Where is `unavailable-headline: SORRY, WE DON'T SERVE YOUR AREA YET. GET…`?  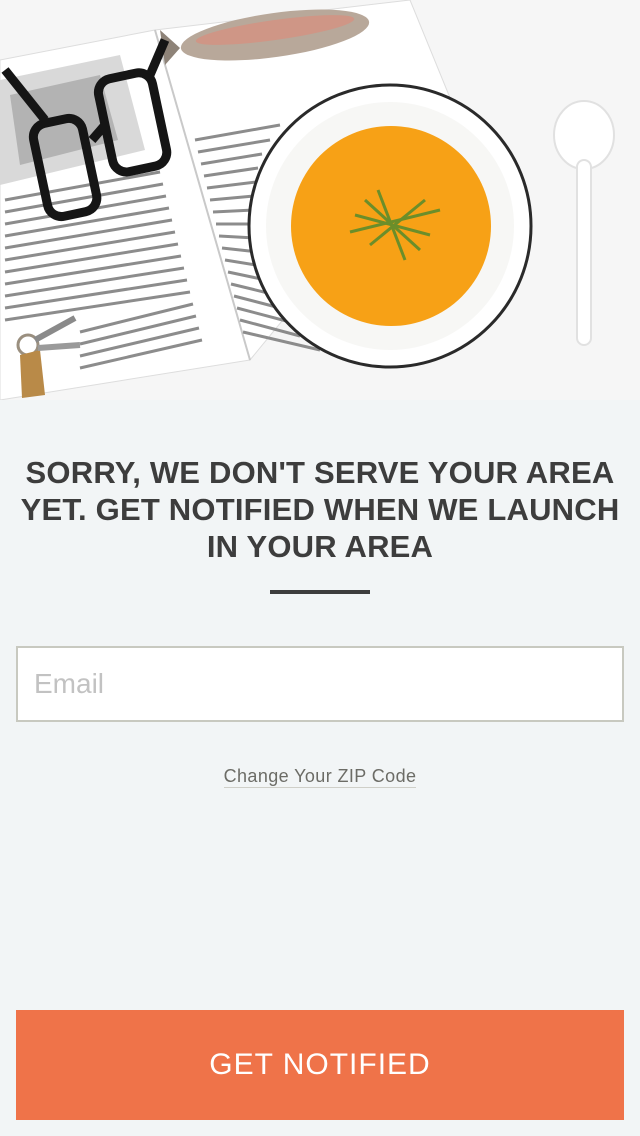
unavailable-headline: SORRY, WE DON'T SERVE YOUR AREA YET. GET… is located at coordinates (320, 509).